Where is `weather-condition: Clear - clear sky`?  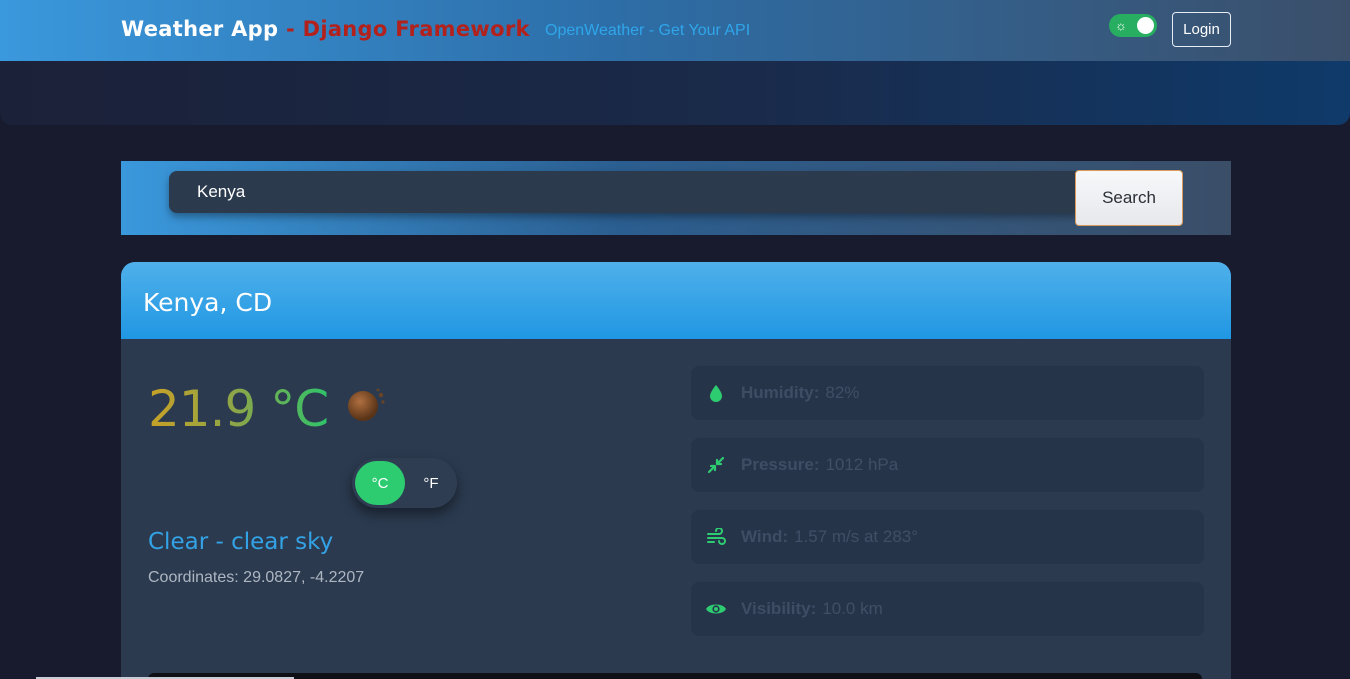
weather-condition: Clear - clear sky is located at coordinates (241, 542).